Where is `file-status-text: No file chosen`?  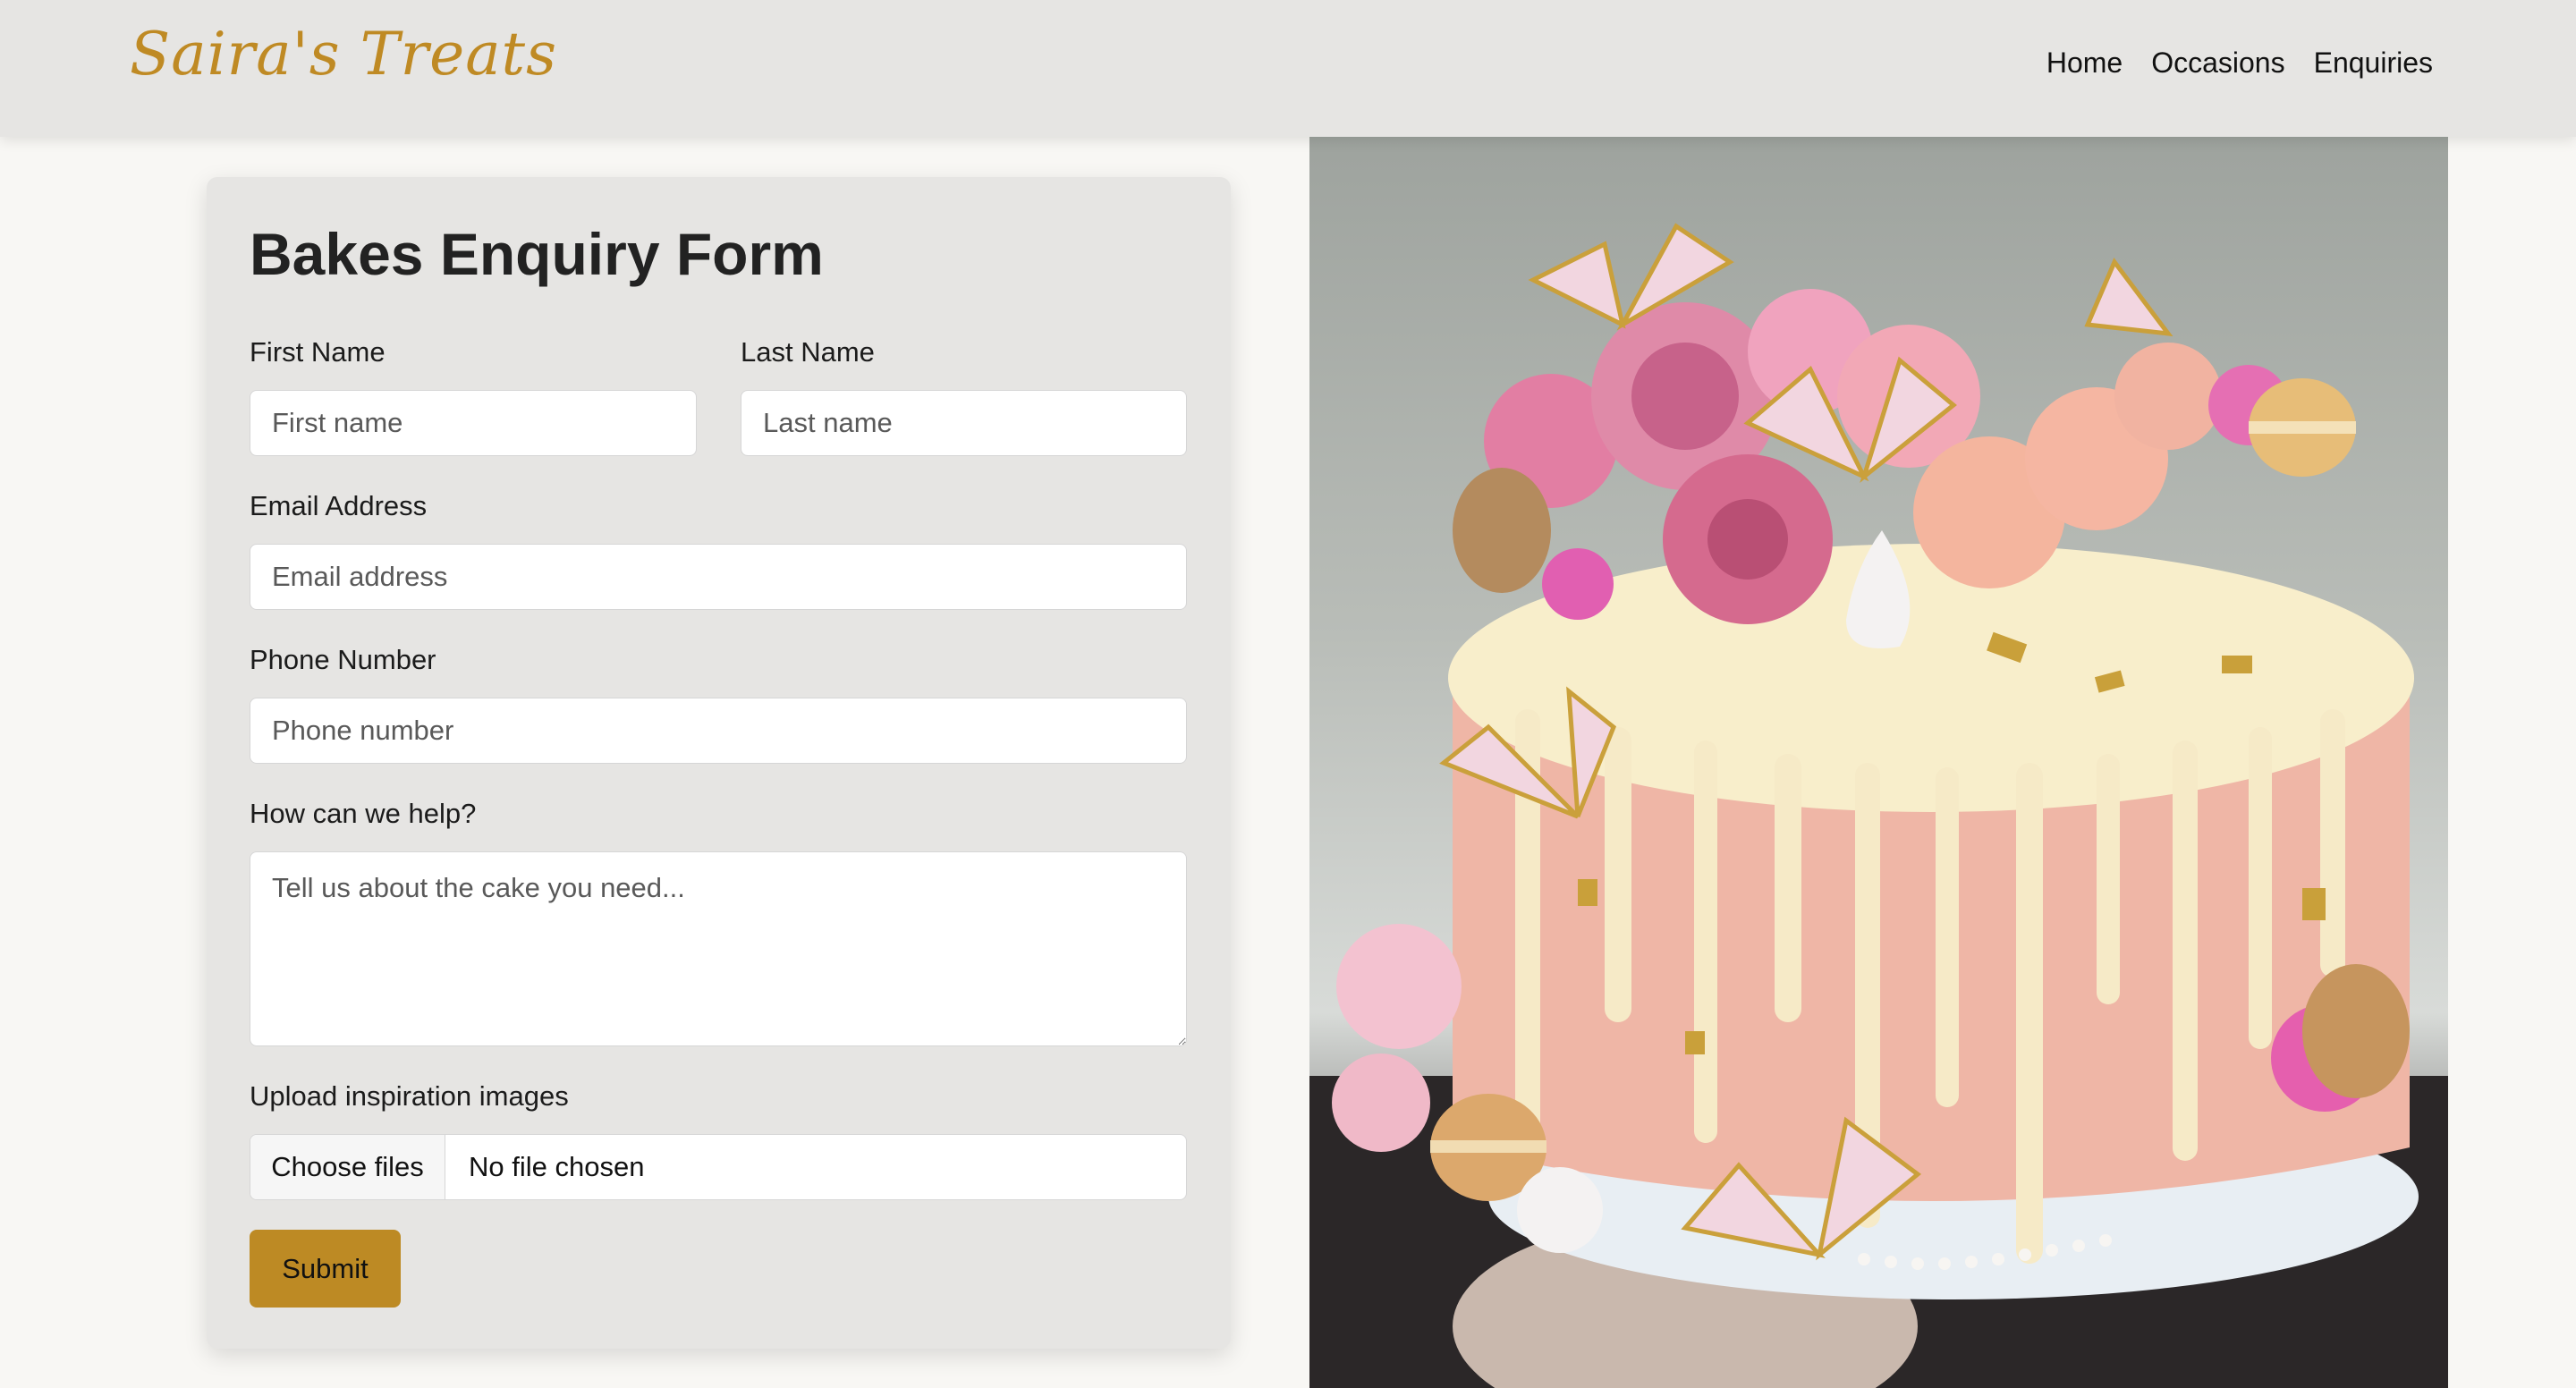
file-status-text: No file chosen is located at coordinates (557, 1167).